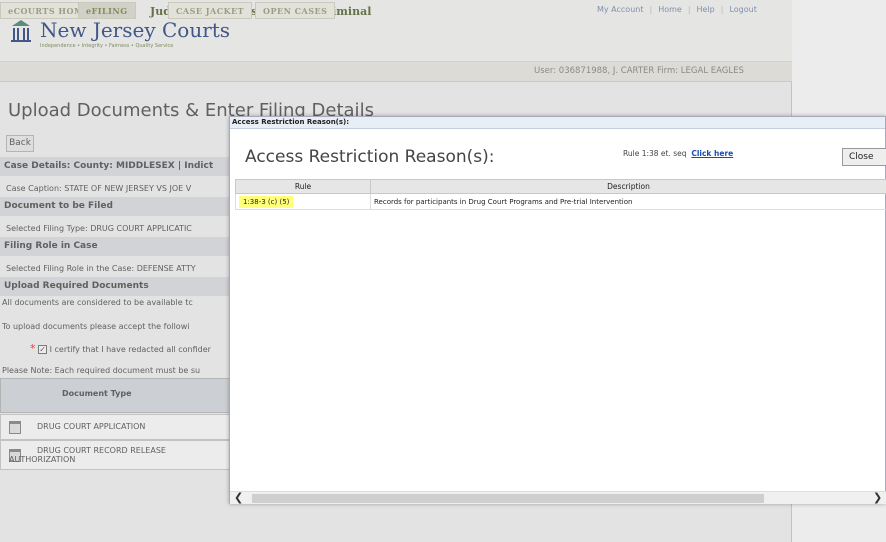 The image size is (886, 542). I want to click on rule-reference: Rule 1:38 et. seq Click here, so click(678, 153).